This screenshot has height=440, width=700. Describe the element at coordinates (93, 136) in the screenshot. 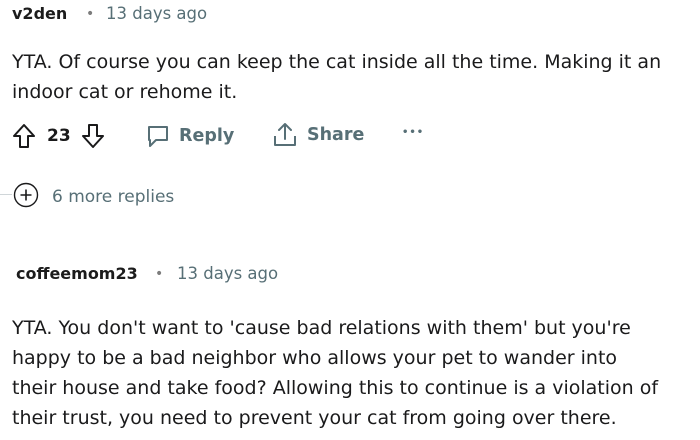

I see `downvote-icon` at that location.